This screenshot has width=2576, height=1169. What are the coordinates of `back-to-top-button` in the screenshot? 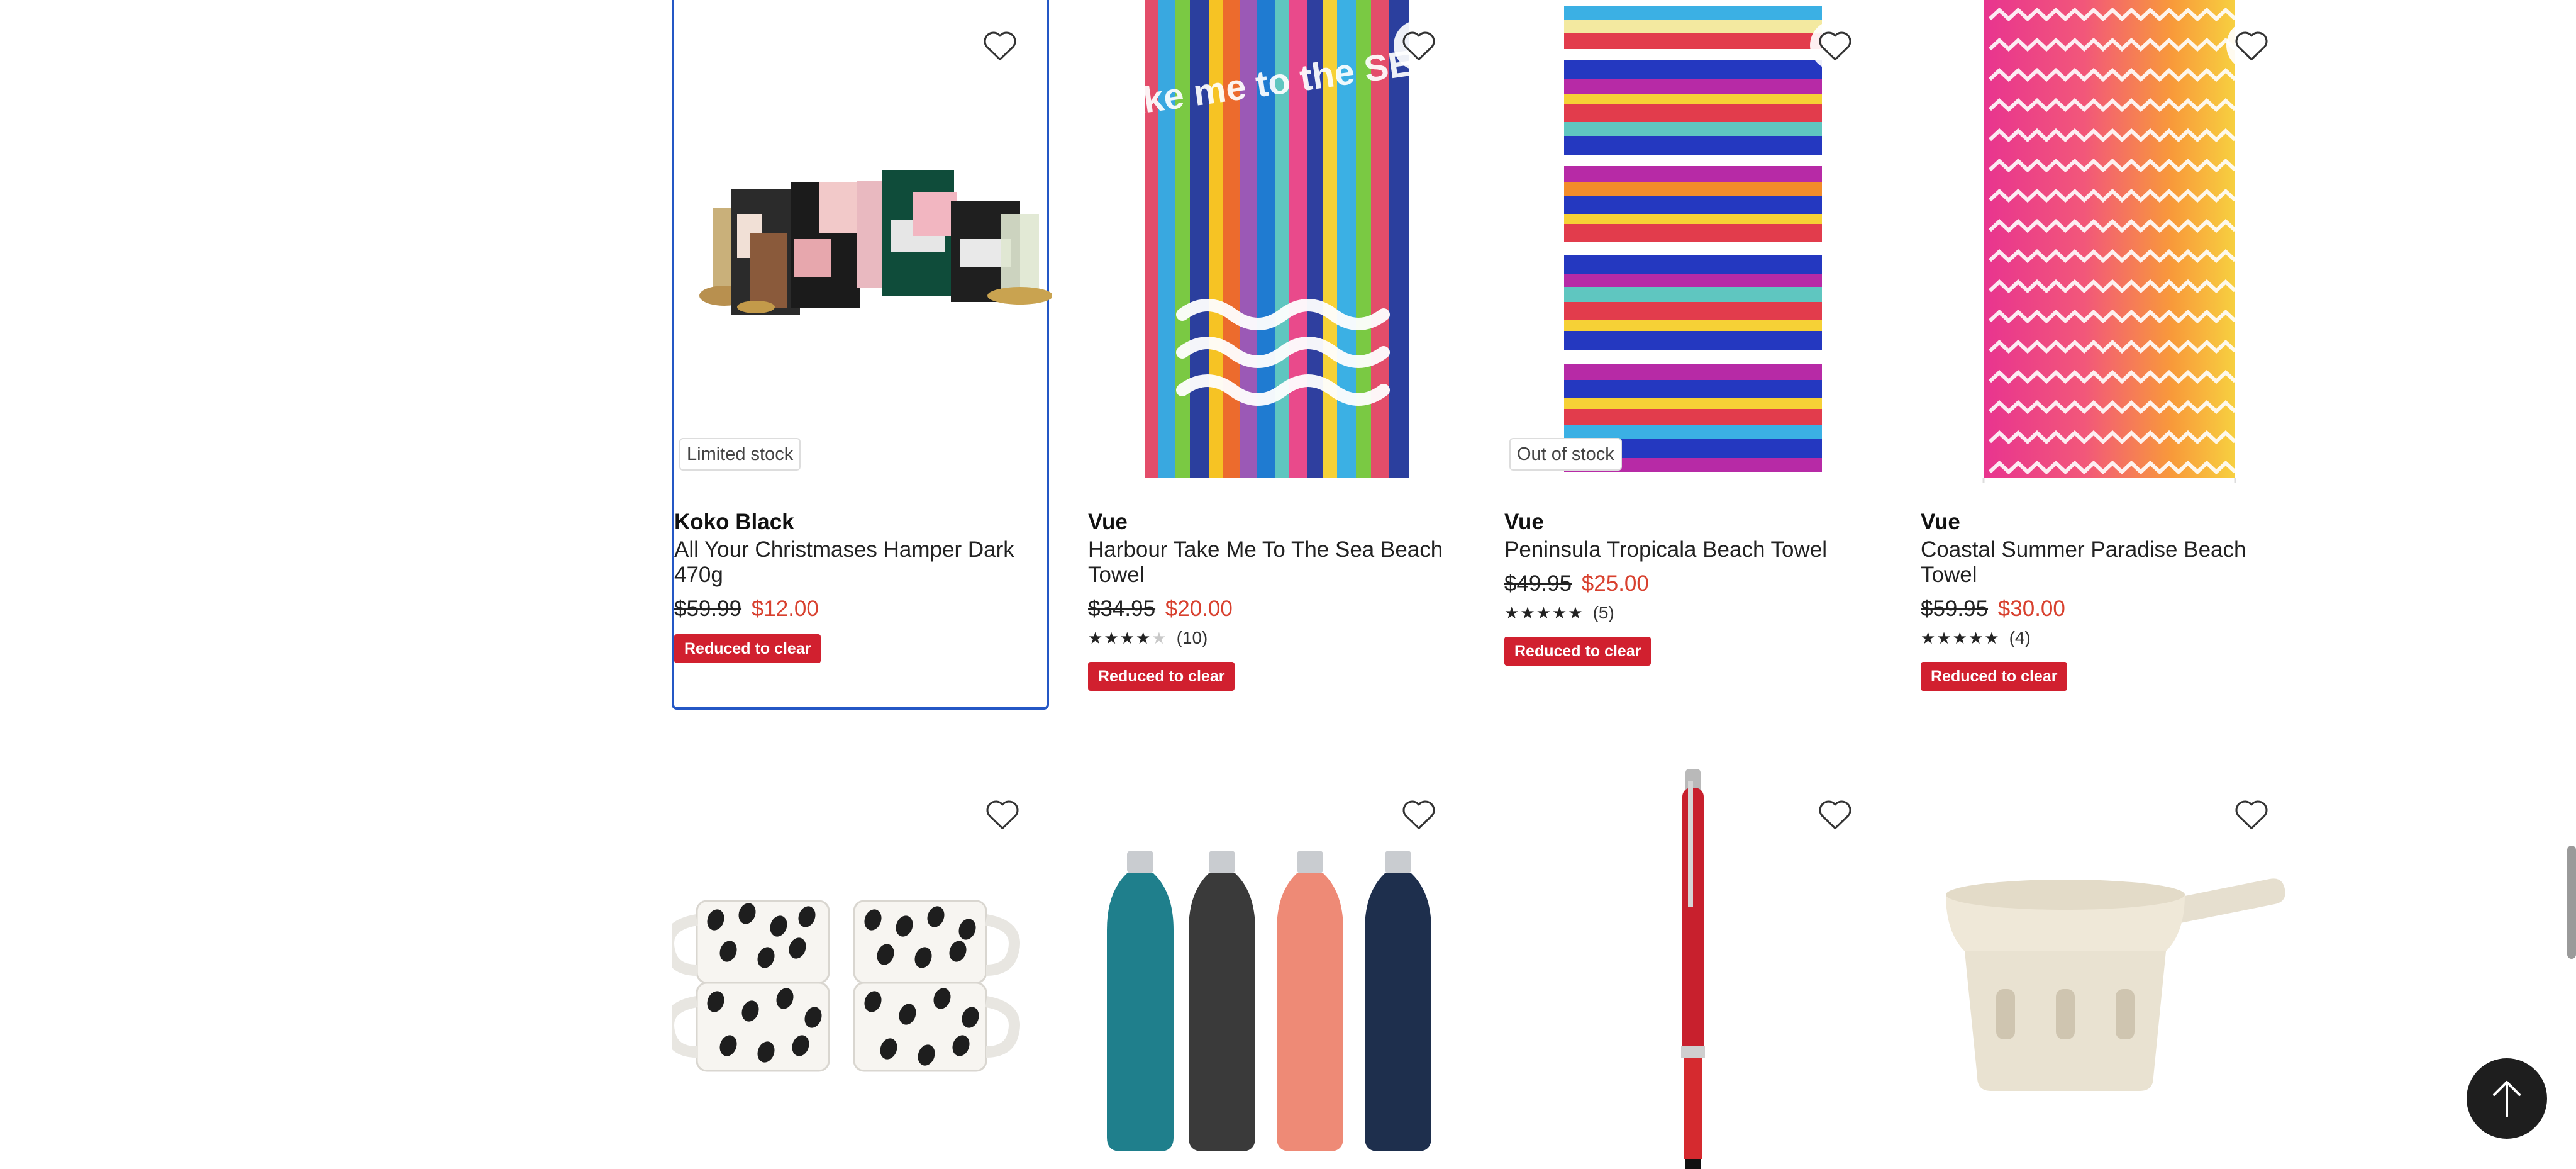 It's located at (2507, 1099).